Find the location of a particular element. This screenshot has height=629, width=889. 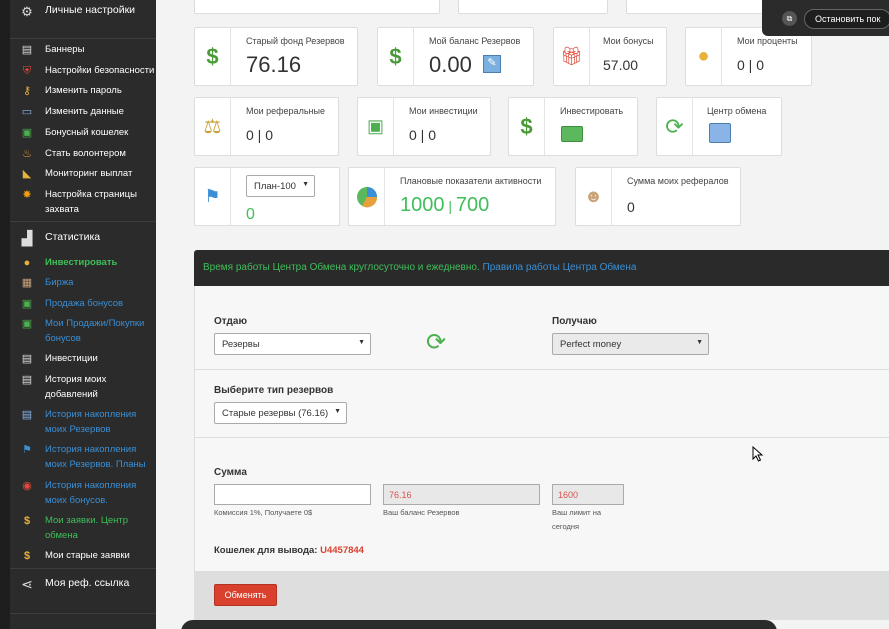

reserve-type-select: Старые резервы (76.16) ▼ is located at coordinates (280, 413).